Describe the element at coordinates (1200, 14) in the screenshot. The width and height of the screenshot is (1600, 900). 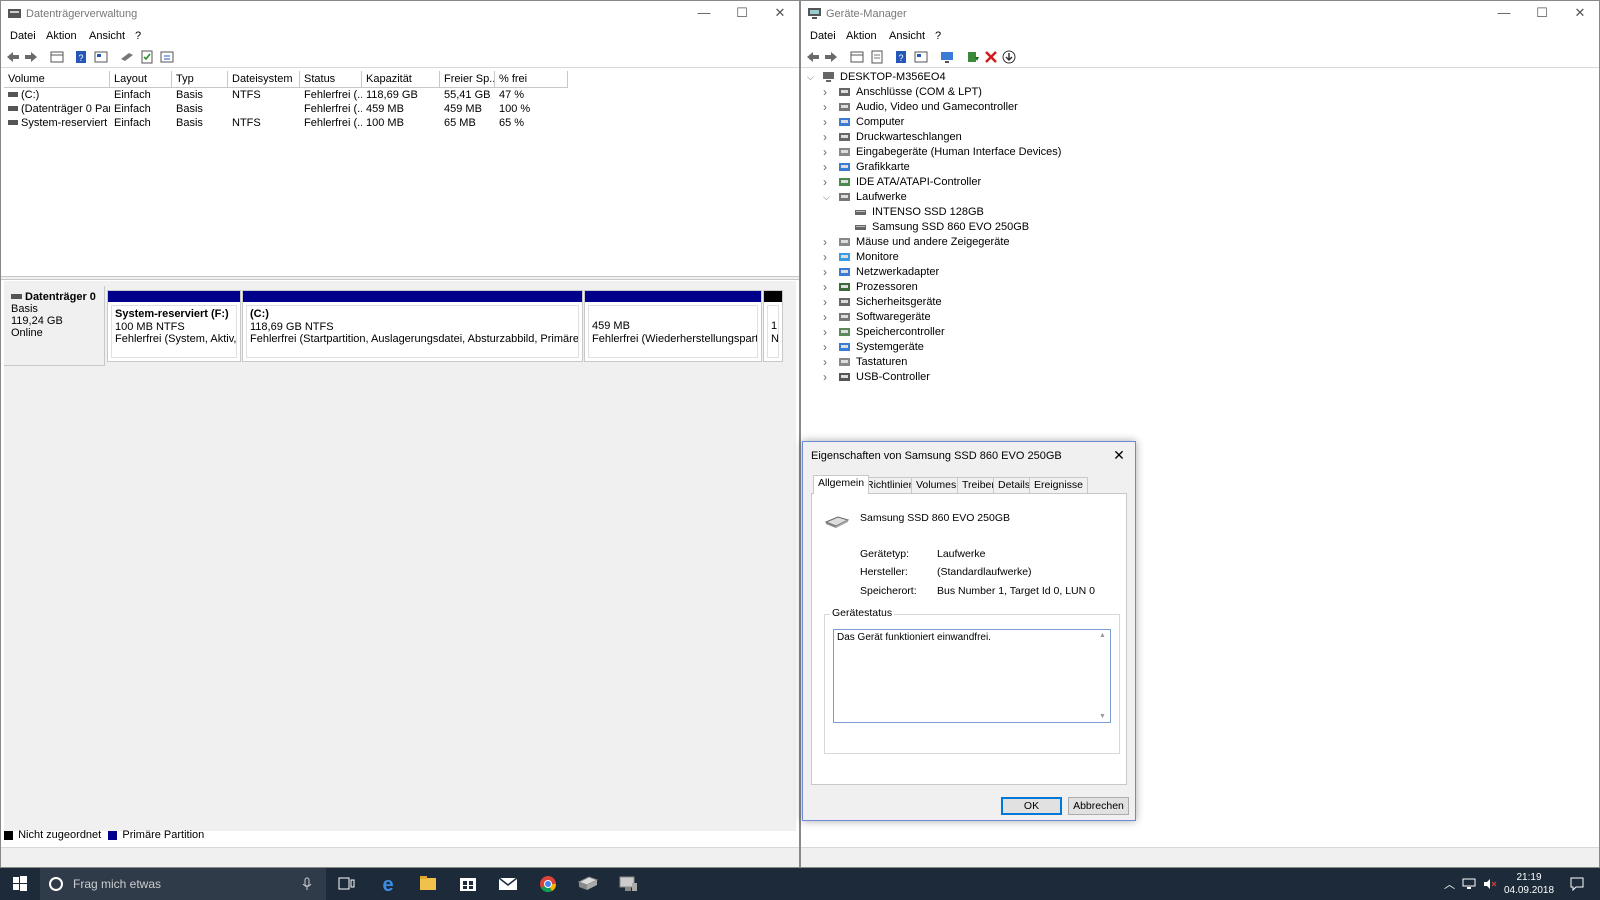
I see `gm-titlebar: Geräte-Manager — ☐ ✕` at that location.